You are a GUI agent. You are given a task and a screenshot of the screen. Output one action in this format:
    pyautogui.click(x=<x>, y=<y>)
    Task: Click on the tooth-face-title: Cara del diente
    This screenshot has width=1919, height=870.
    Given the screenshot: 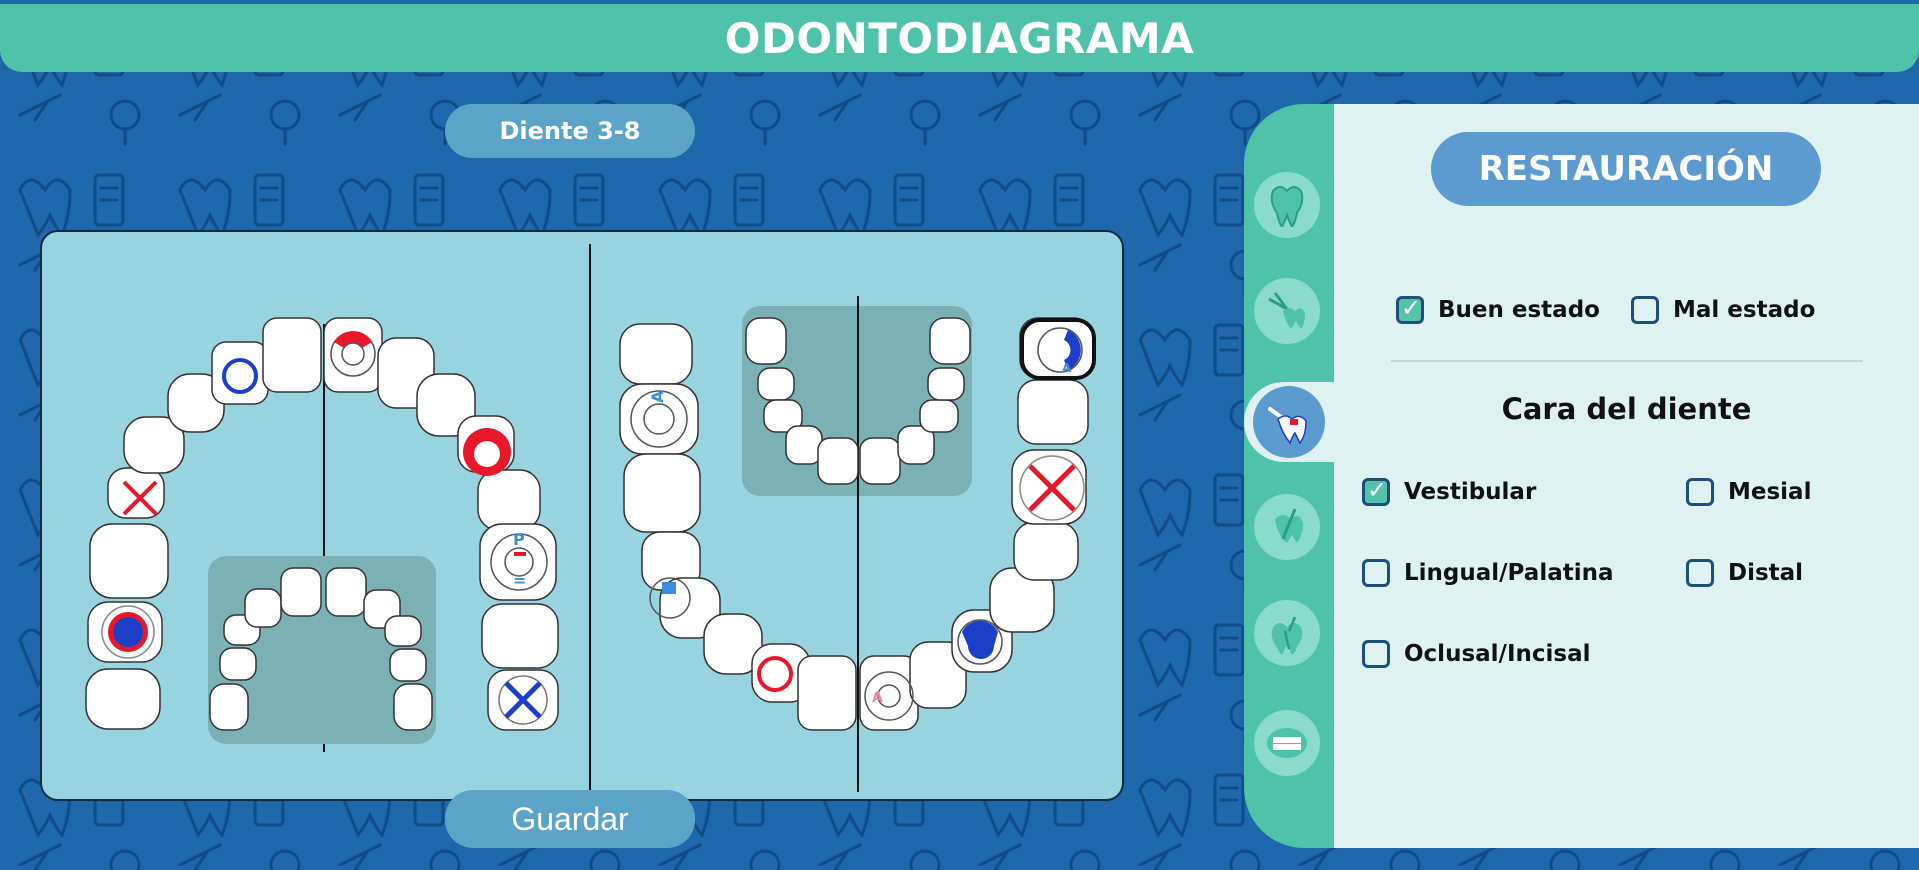 What is the action you would take?
    pyautogui.click(x=1626, y=409)
    